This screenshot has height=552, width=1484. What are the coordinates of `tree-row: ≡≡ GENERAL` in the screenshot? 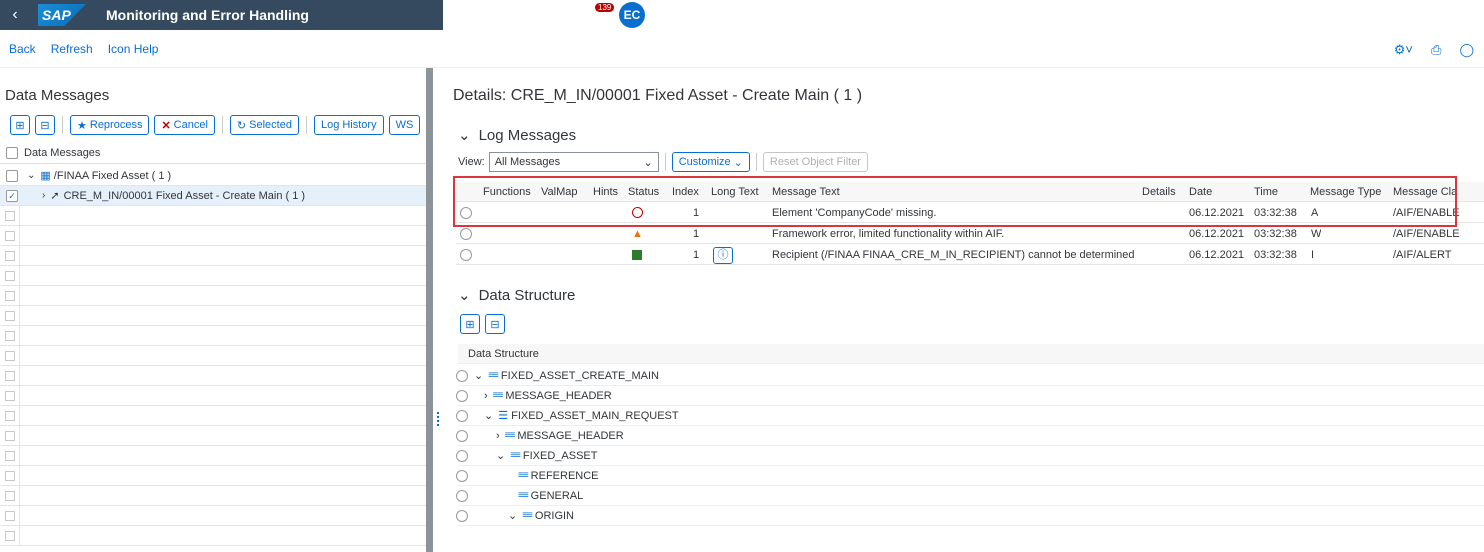 It's located at (970, 496).